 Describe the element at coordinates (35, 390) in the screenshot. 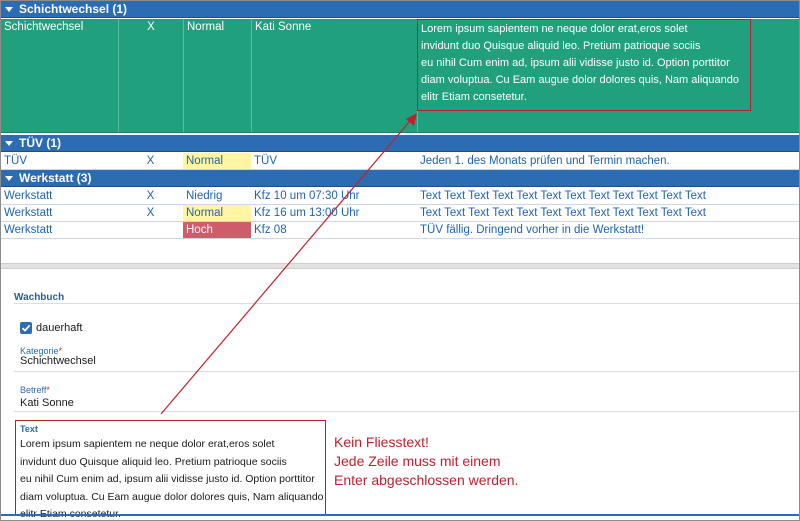

I see `betreff-label: Betreff*` at that location.